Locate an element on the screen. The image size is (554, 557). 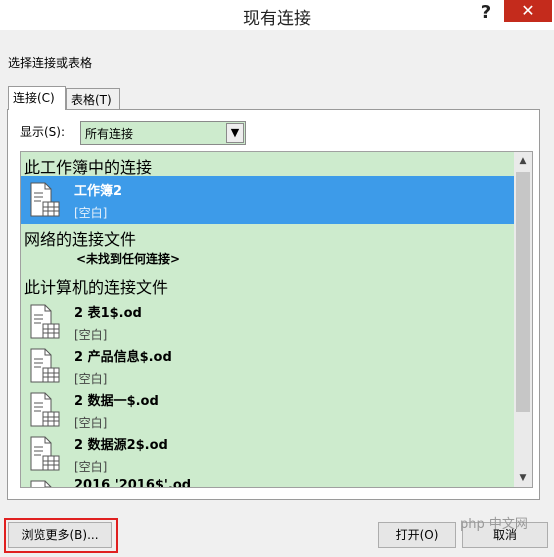
group-title-network: 网络的连接文件 is located at coordinates (80, 239).